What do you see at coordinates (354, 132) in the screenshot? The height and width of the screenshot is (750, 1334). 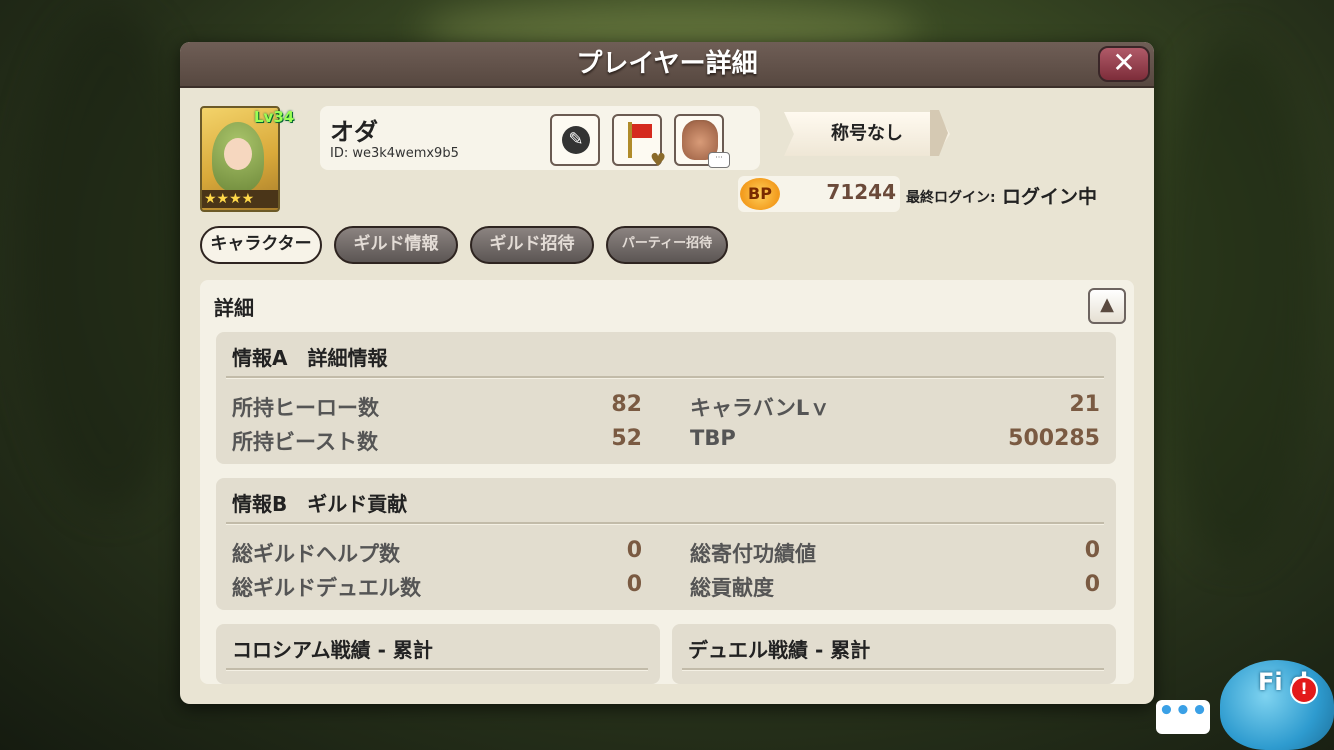 I see `player-name: オダ` at bounding box center [354, 132].